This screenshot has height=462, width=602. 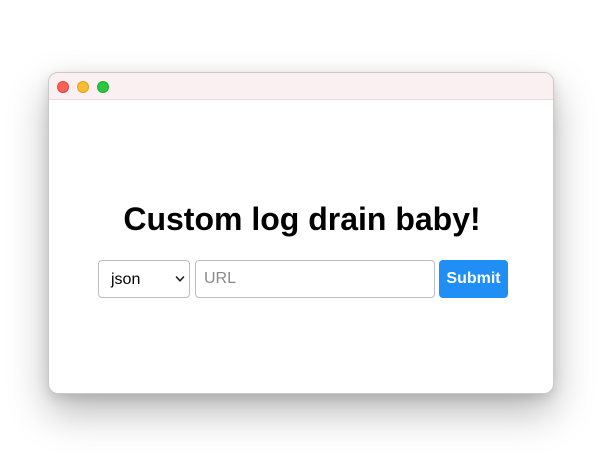 I want to click on url-input, so click(x=315, y=279).